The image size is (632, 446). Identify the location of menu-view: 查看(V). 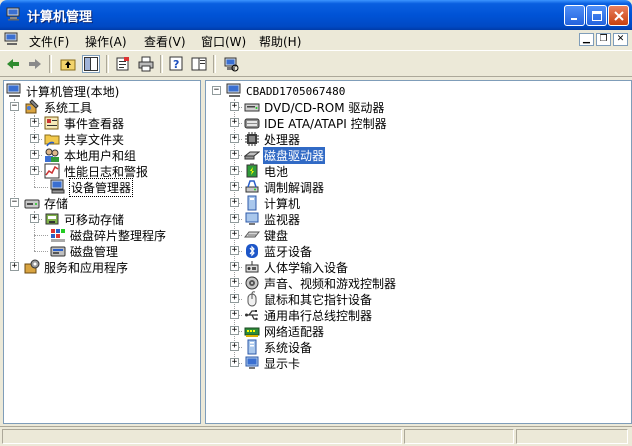
(165, 41).